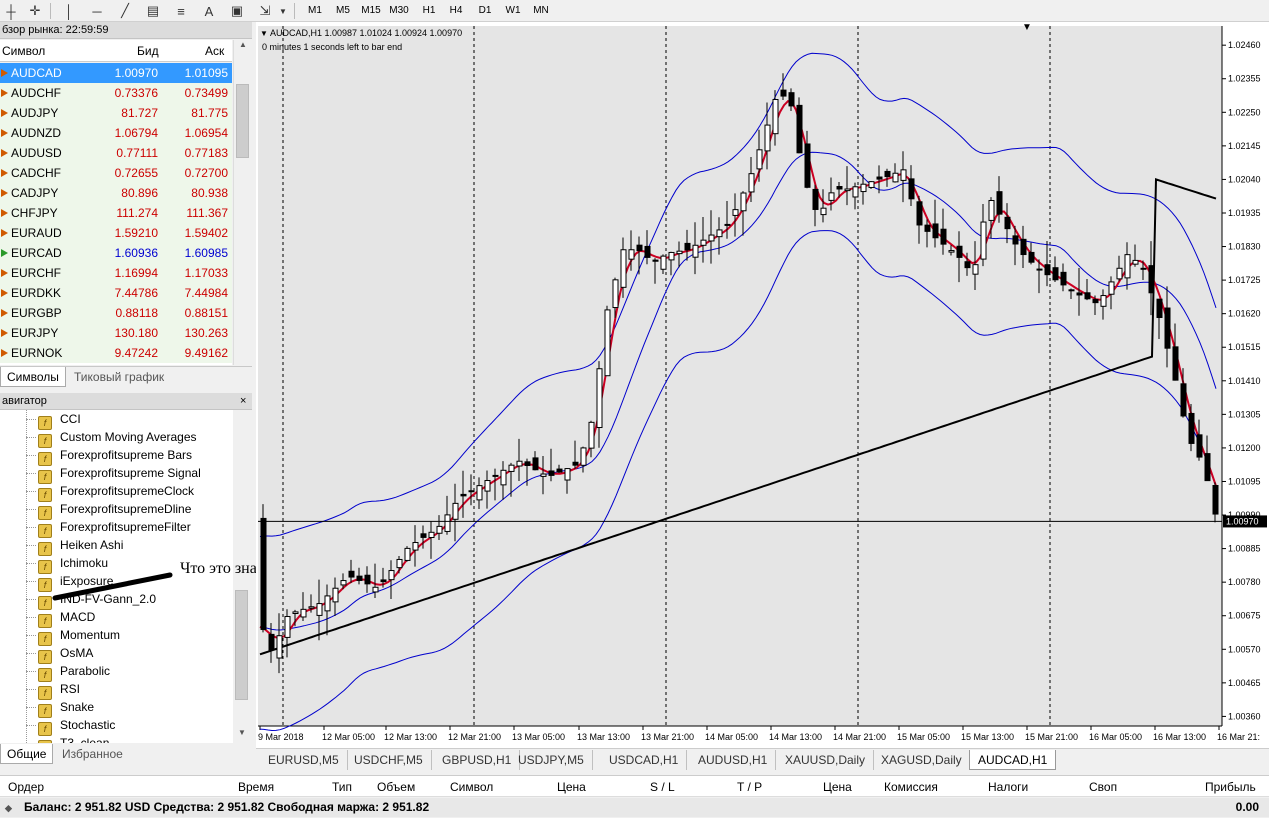  What do you see at coordinates (264, 33) in the screenshot?
I see `chart-info-arrow-icon: ▼` at bounding box center [264, 33].